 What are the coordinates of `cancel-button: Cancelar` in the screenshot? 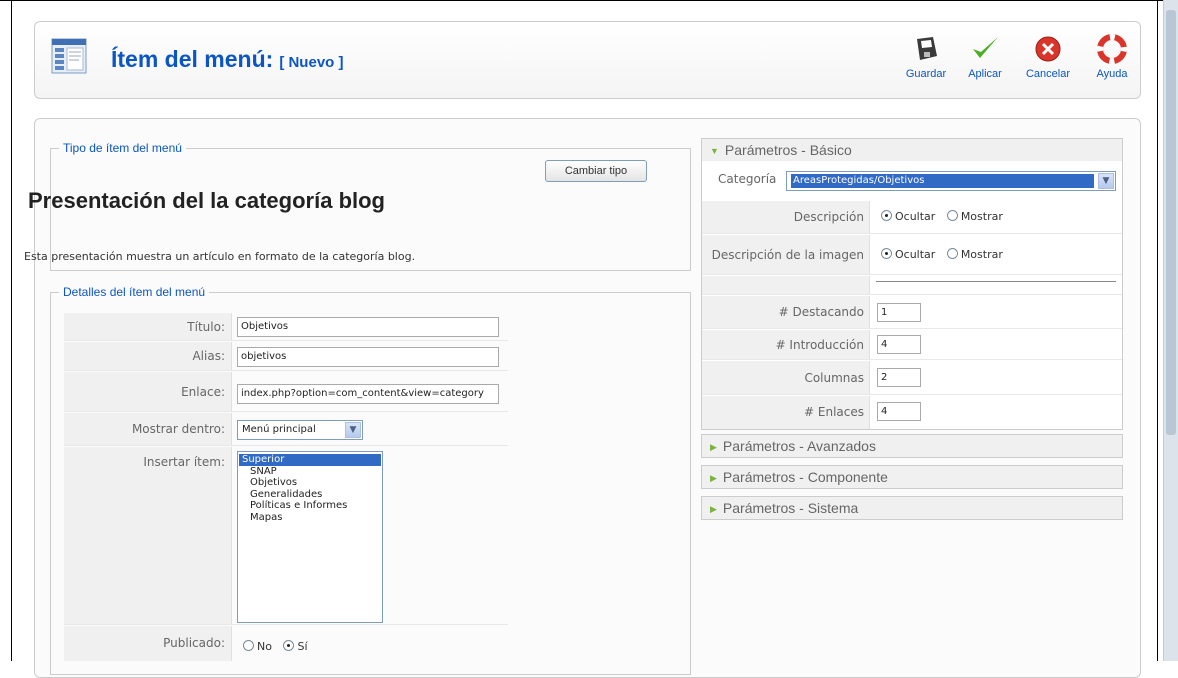 It's located at (1048, 57).